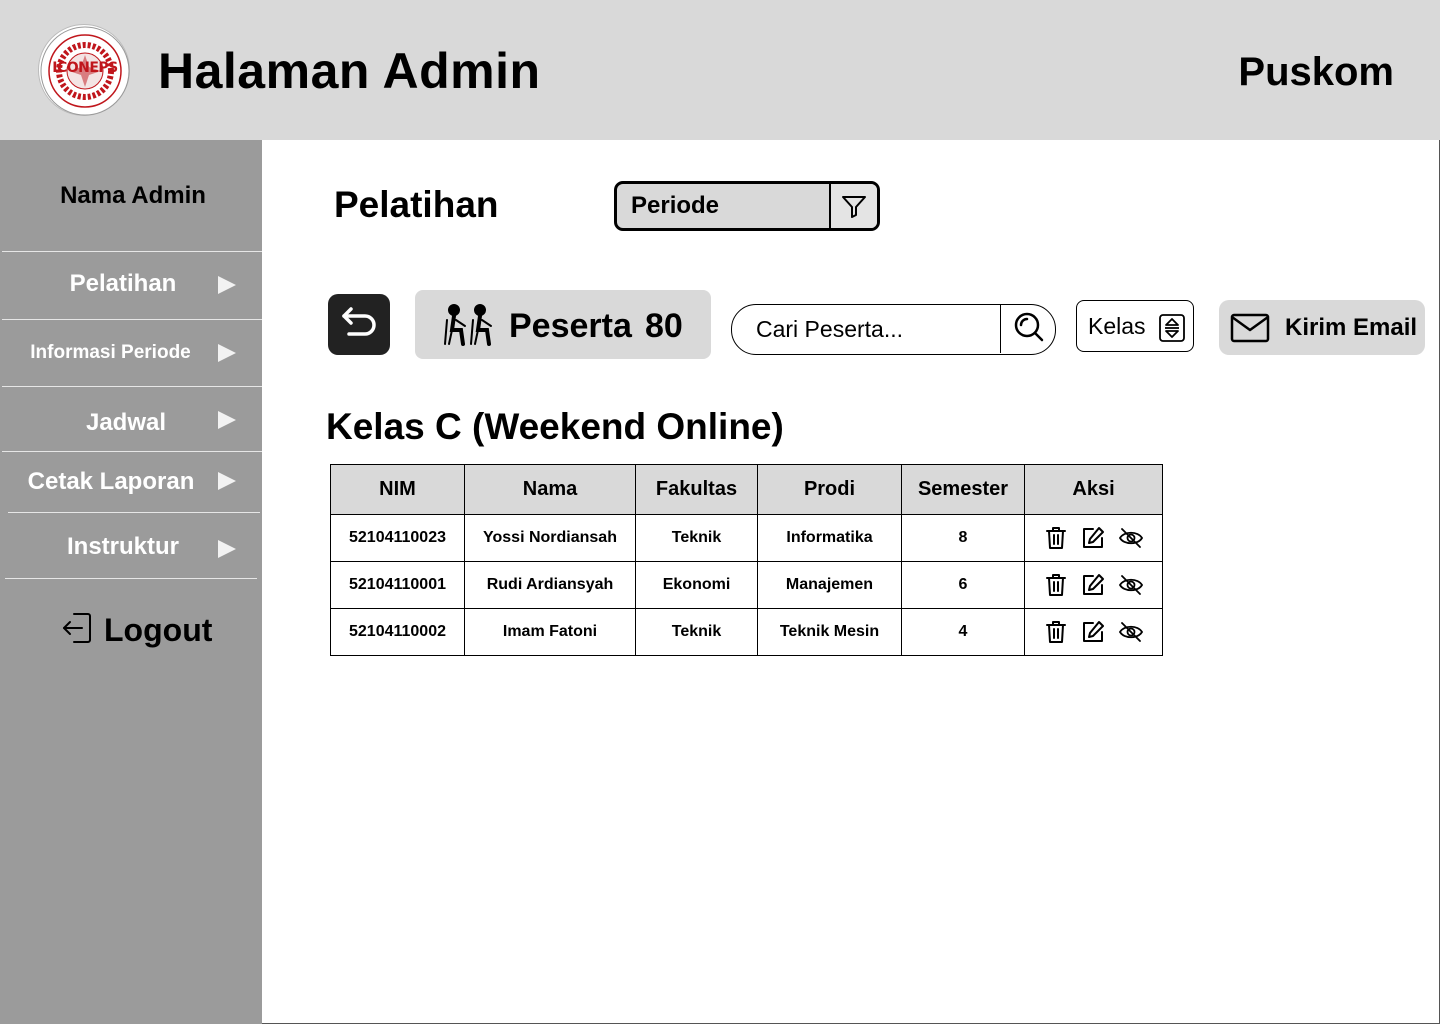 Image resolution: width=1440 pixels, height=1024 pixels. What do you see at coordinates (1250, 330) in the screenshot?
I see `mail-icon` at bounding box center [1250, 330].